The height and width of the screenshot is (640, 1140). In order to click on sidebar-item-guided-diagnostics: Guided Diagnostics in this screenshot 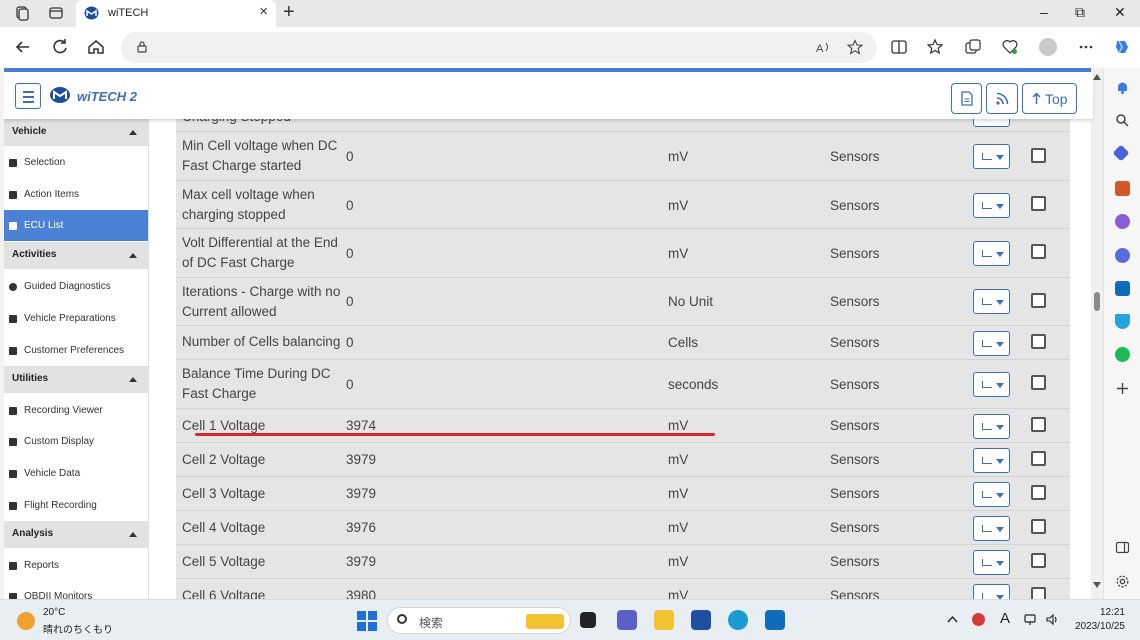, I will do `click(76, 286)`.